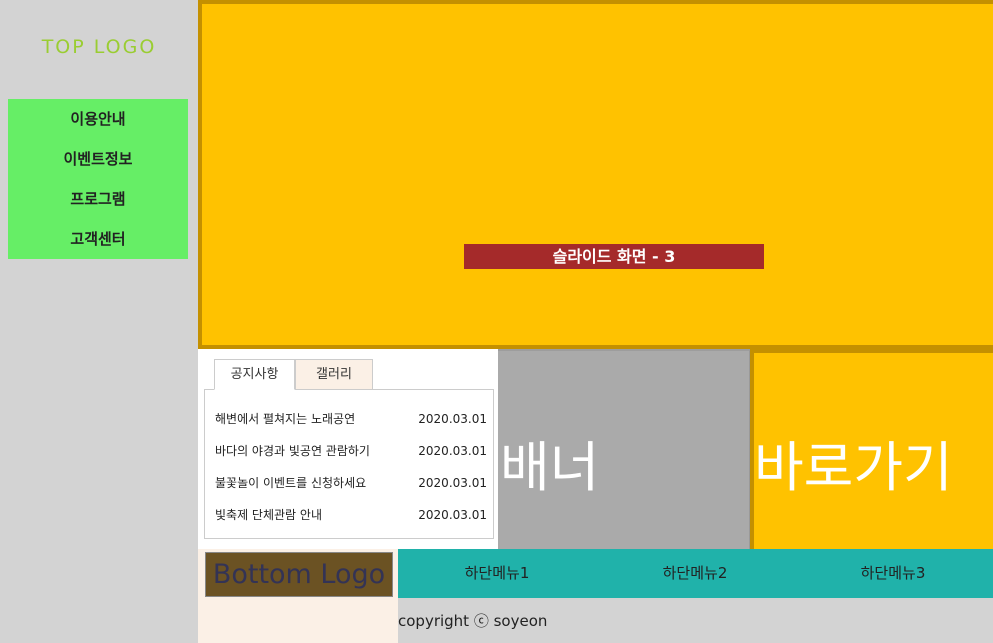  Describe the element at coordinates (98, 199) in the screenshot. I see `menu-item-programs: 프로그램` at that location.